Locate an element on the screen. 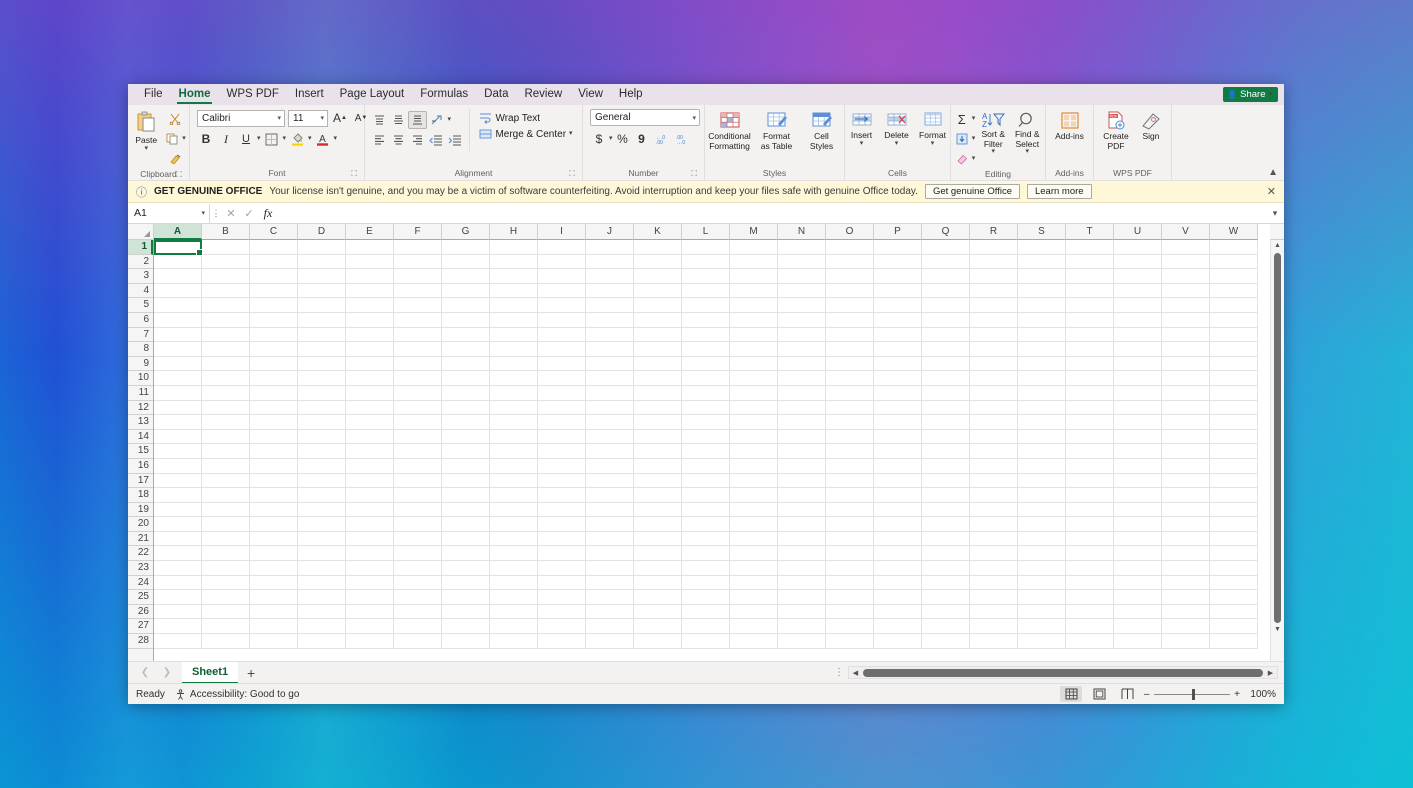 The image size is (1413, 788). cell-G25 is located at coordinates (466, 597).